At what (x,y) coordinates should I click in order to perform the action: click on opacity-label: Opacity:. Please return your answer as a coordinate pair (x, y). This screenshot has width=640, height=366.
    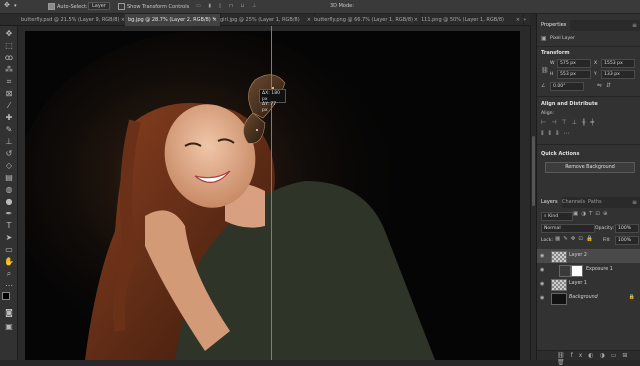
    Looking at the image, I should click on (604, 228).